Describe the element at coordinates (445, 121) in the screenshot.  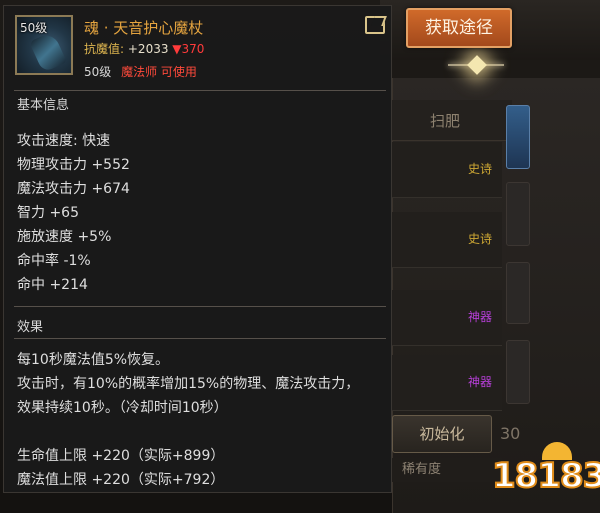
I see `list-header-label: 扫肥` at that location.